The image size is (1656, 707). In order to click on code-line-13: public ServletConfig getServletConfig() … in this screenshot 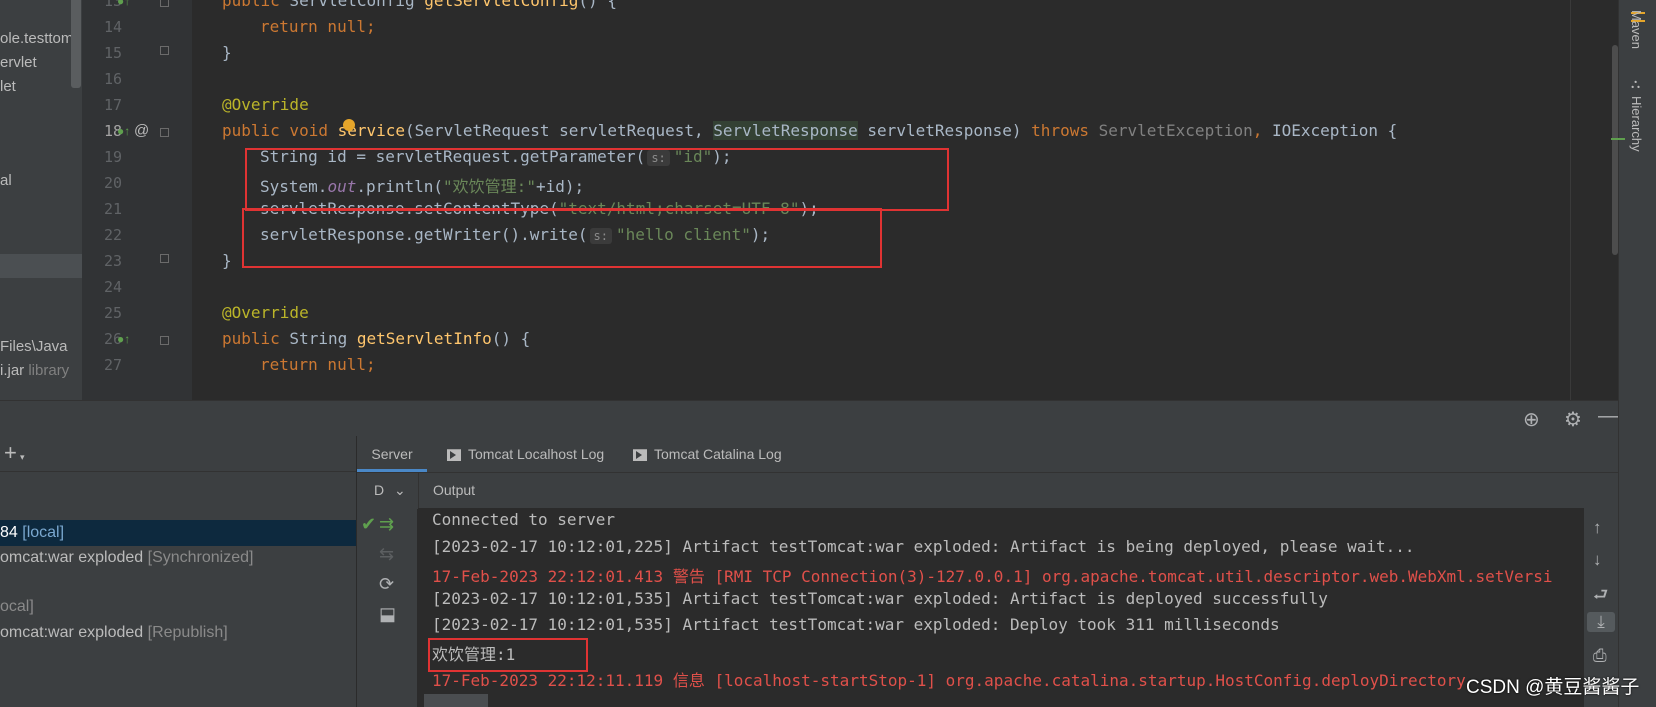, I will do `click(419, 5)`.